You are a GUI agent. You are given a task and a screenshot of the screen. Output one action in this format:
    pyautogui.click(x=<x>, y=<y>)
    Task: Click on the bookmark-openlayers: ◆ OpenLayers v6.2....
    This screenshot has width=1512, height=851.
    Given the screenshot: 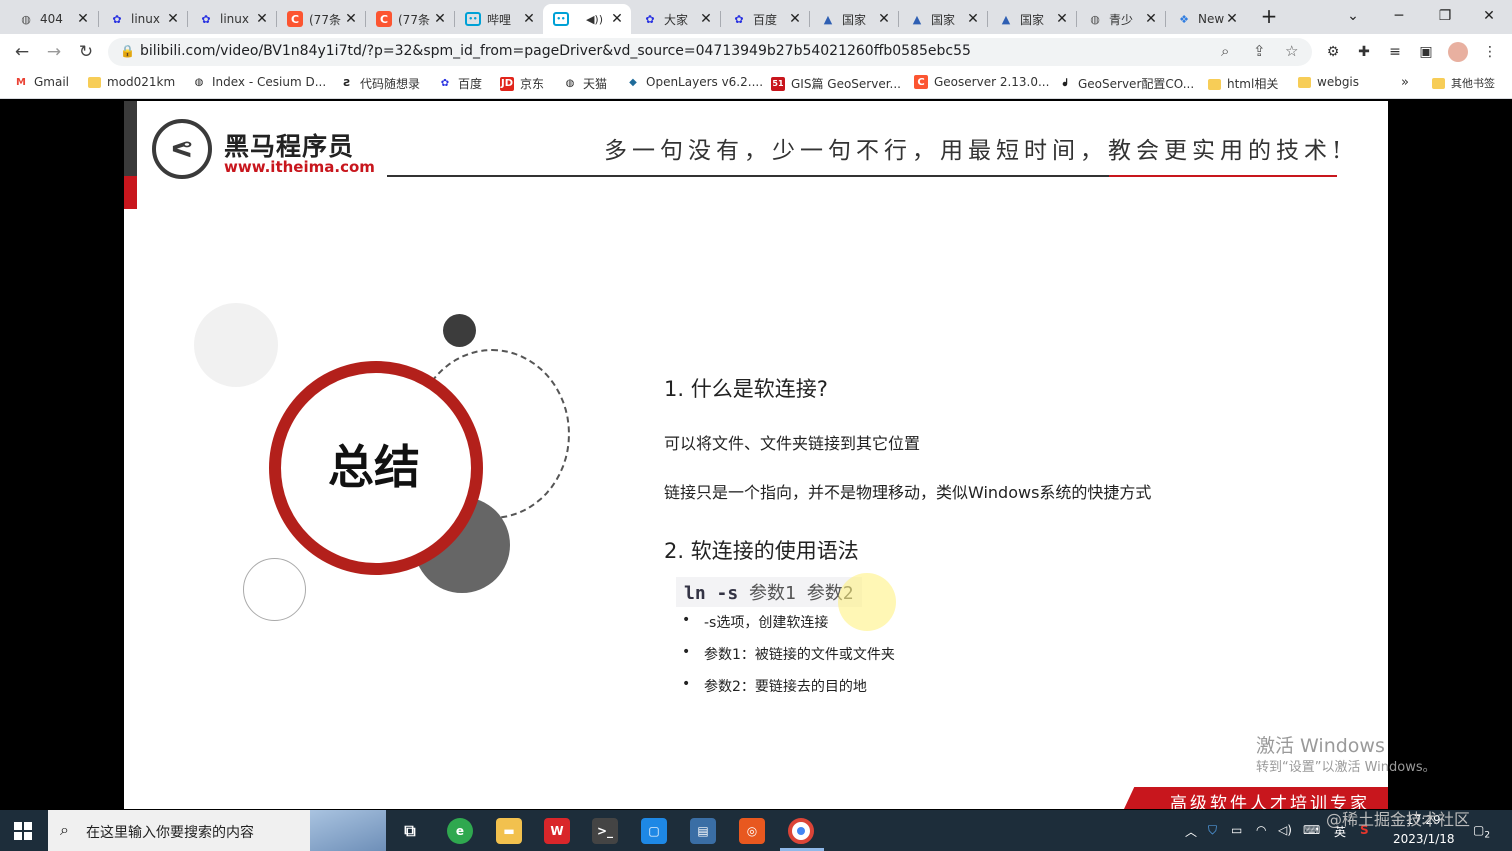 What is the action you would take?
    pyautogui.click(x=694, y=82)
    